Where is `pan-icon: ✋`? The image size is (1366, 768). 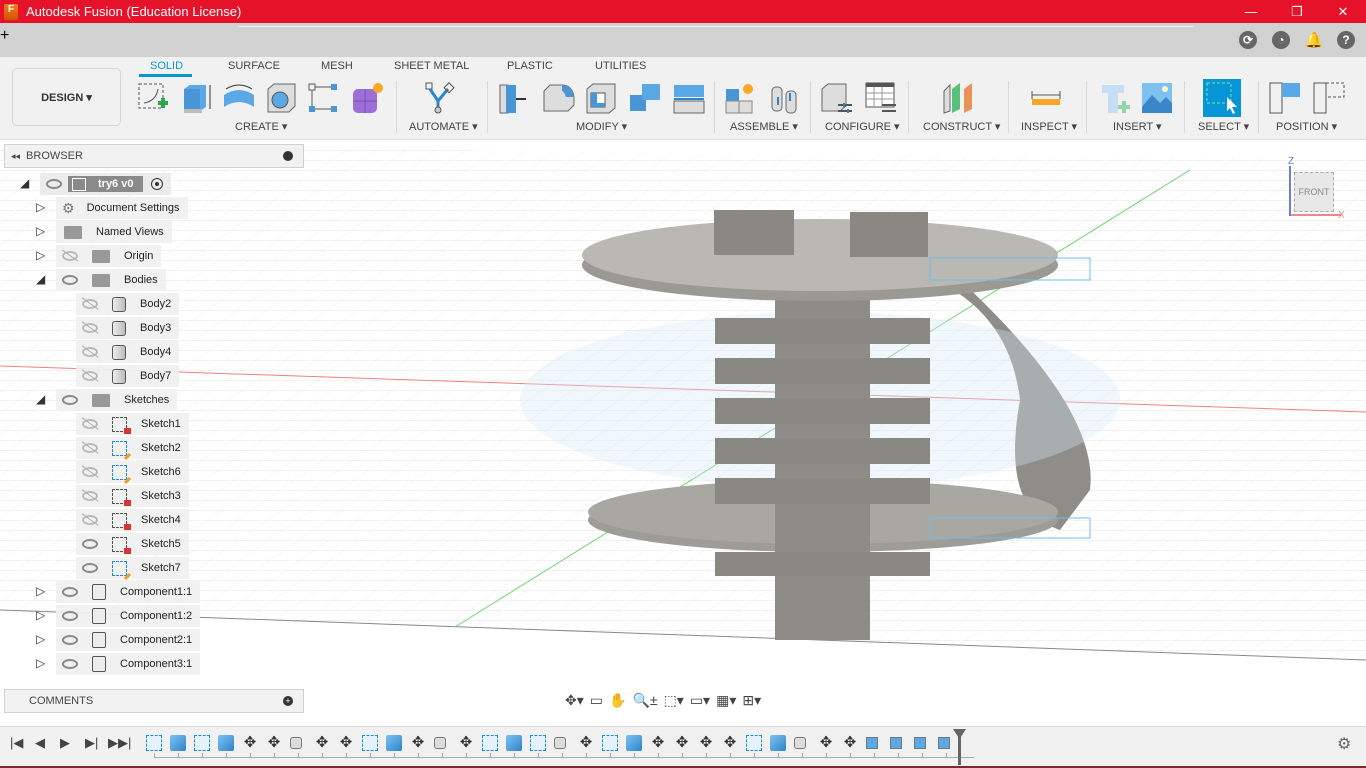 pan-icon: ✋ is located at coordinates (617, 700).